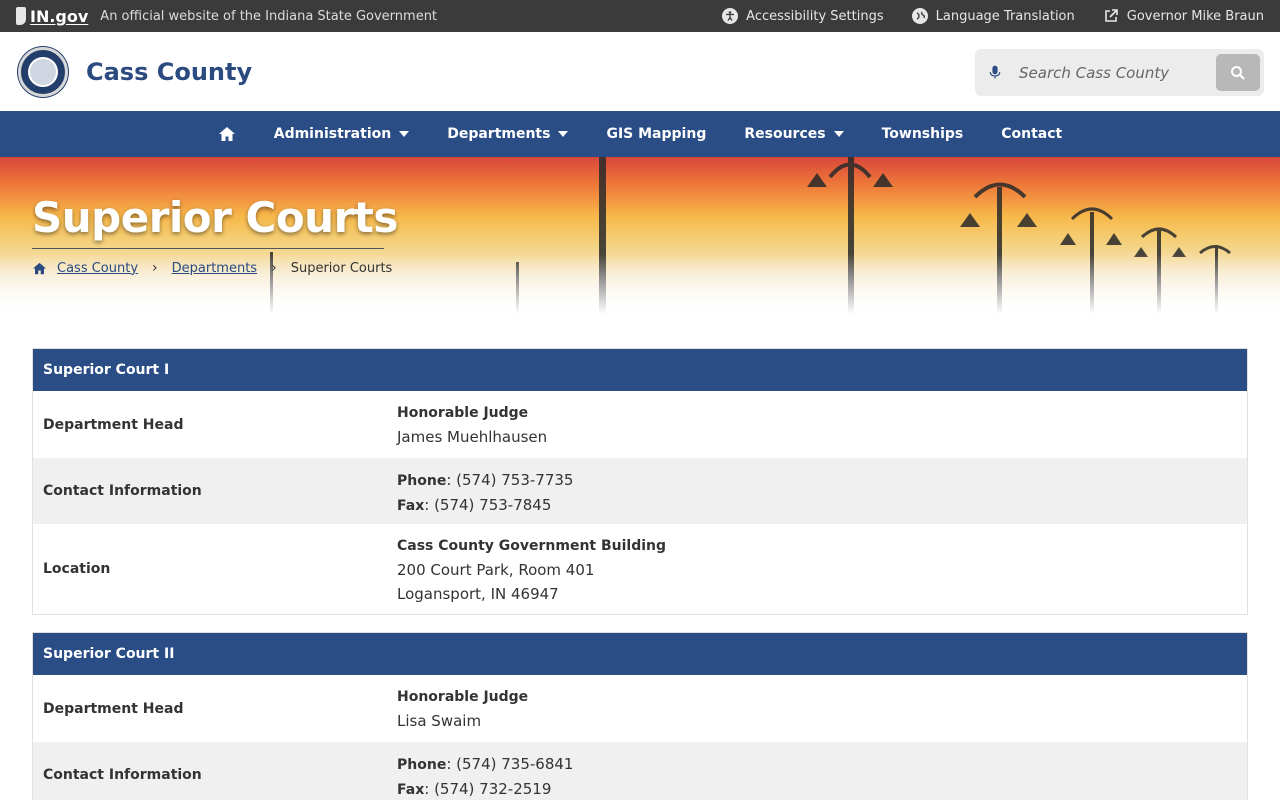  I want to click on globe-icon, so click(919, 16).